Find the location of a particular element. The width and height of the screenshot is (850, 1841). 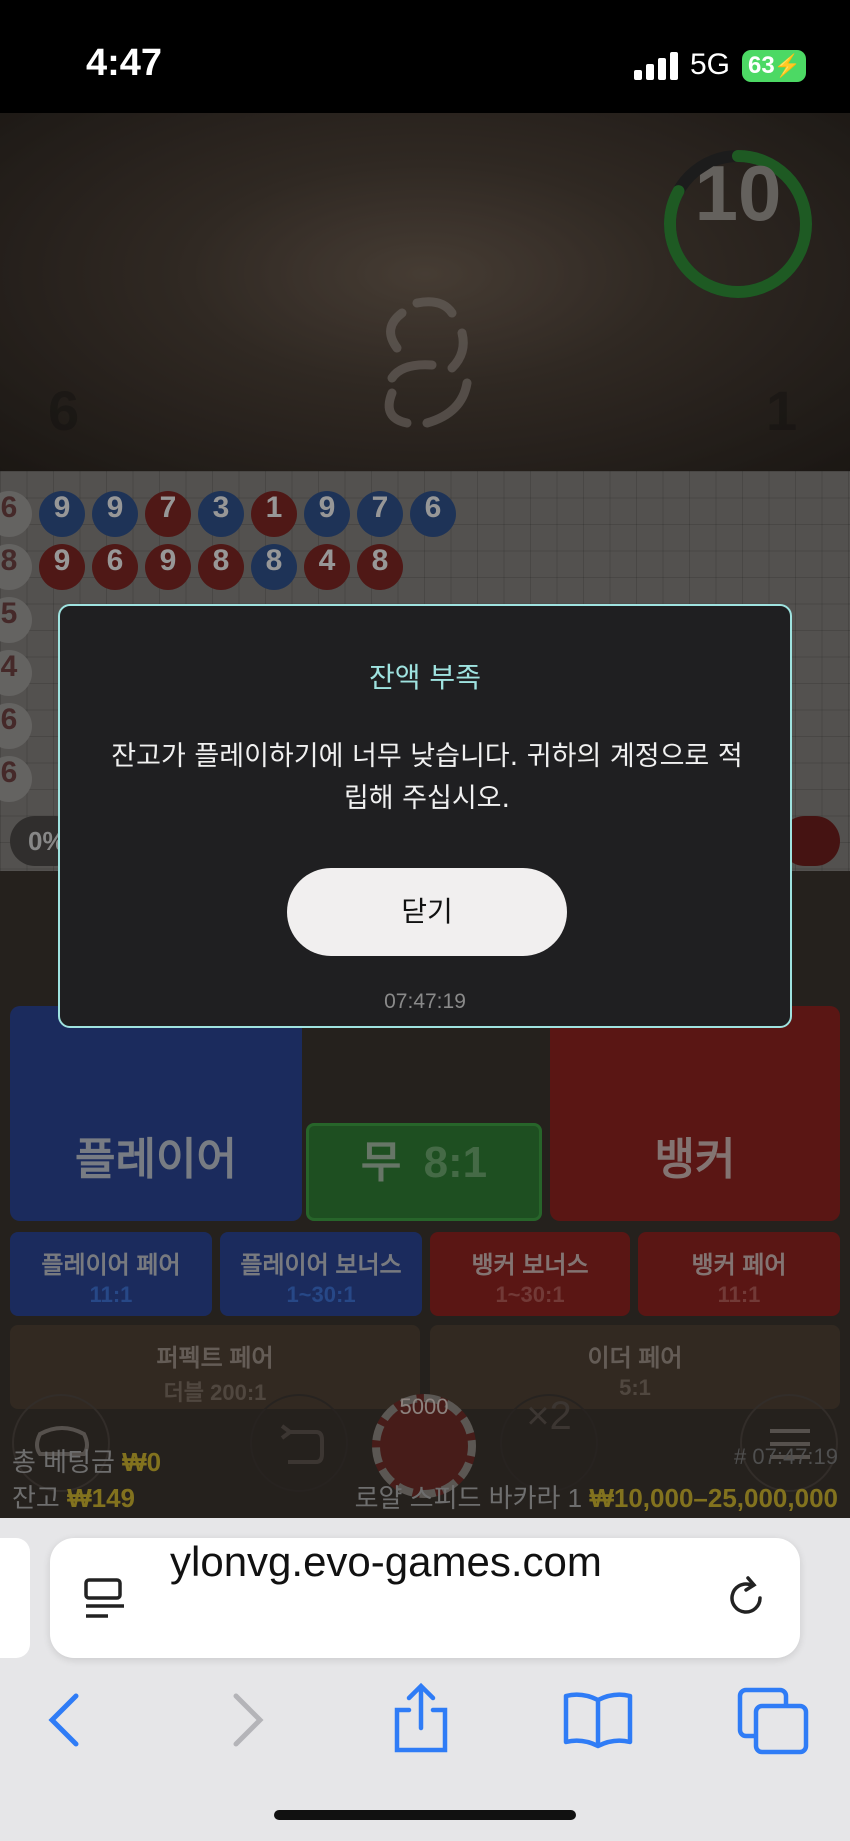

forward-icon is located at coordinates (246, 1720).